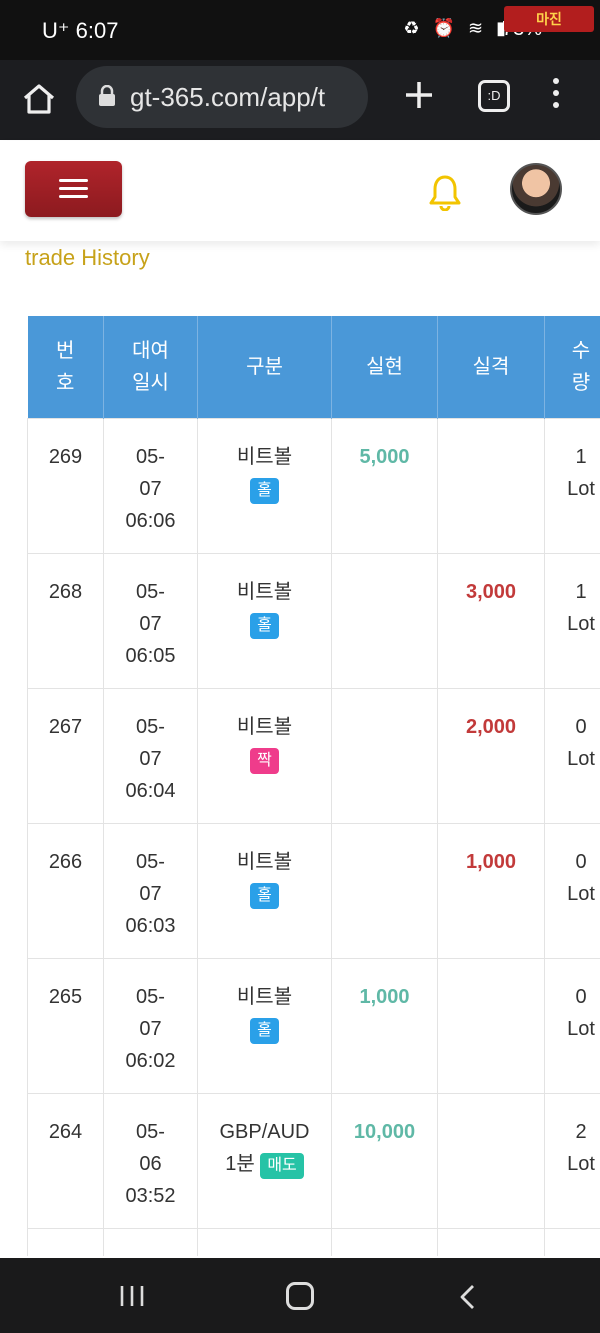 The height and width of the screenshot is (1333, 600). Describe the element at coordinates (384, 1160) in the screenshot. I see `cell-profit: 10,000` at that location.